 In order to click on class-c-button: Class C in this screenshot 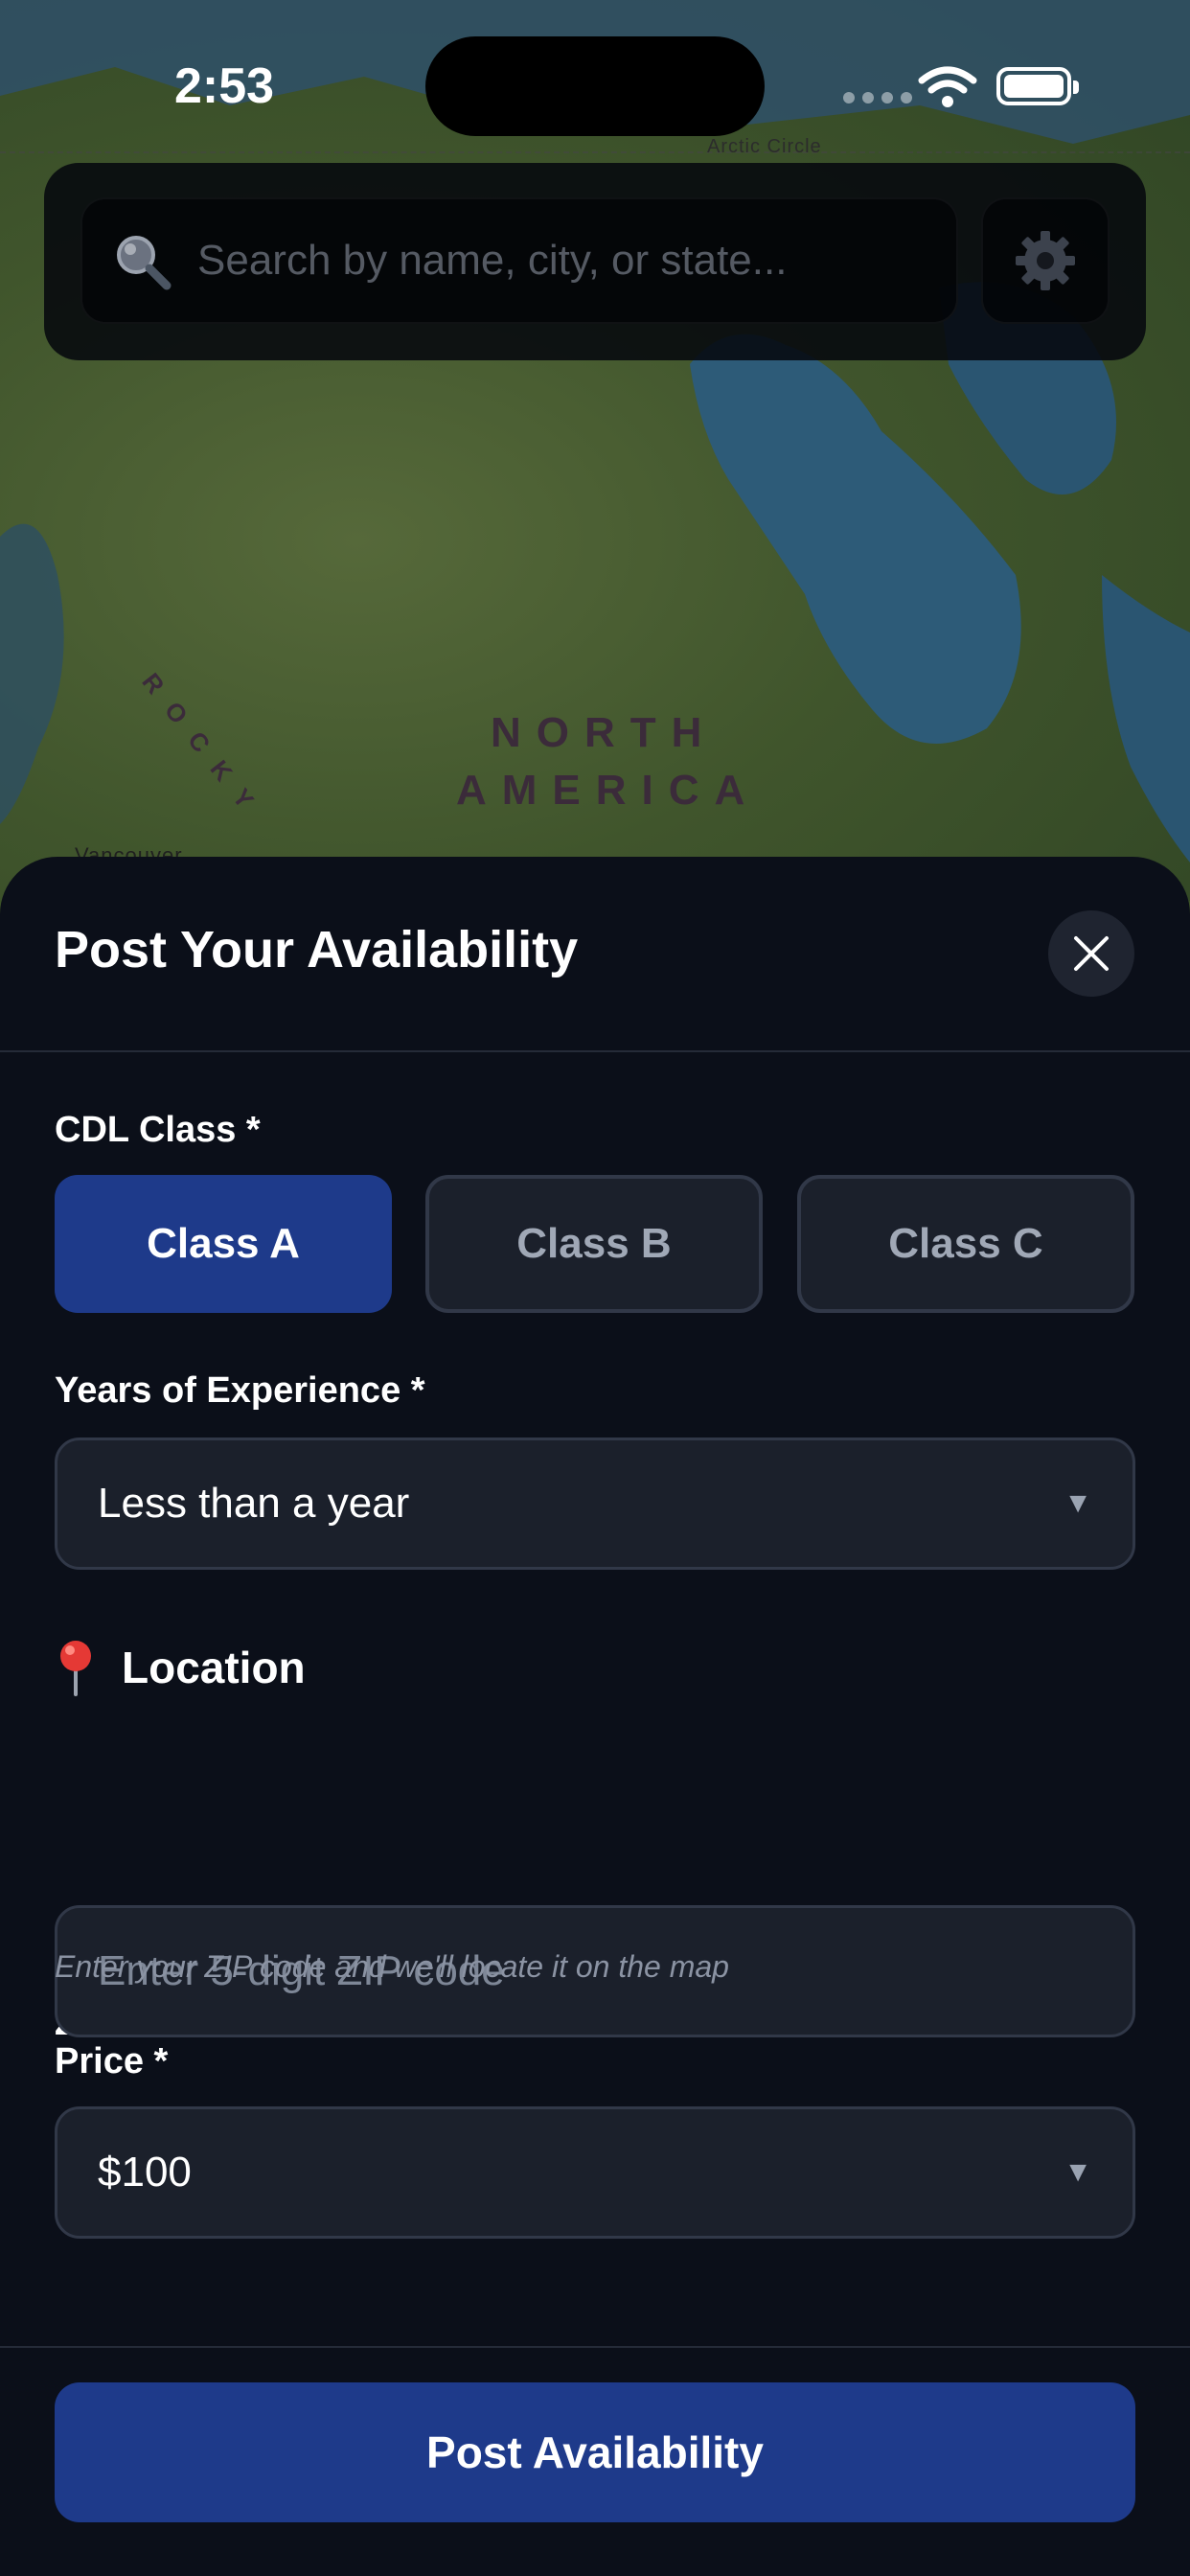, I will do `click(966, 1244)`.